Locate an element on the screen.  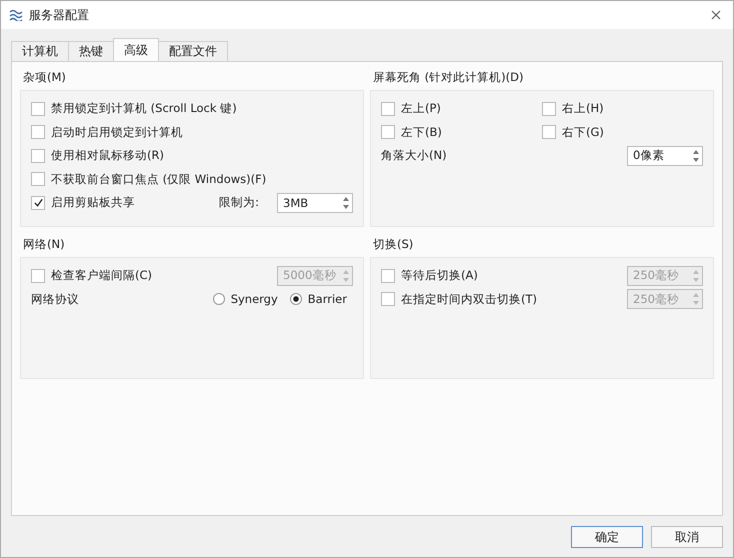
checkbox-label: 检查客户端间隔(C) is located at coordinates (101, 276).